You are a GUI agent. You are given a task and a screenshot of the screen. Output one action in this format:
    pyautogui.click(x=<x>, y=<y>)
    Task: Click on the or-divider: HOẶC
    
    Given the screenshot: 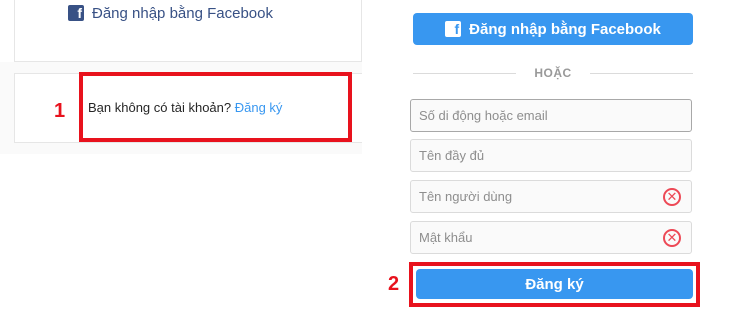 What is the action you would take?
    pyautogui.click(x=553, y=73)
    